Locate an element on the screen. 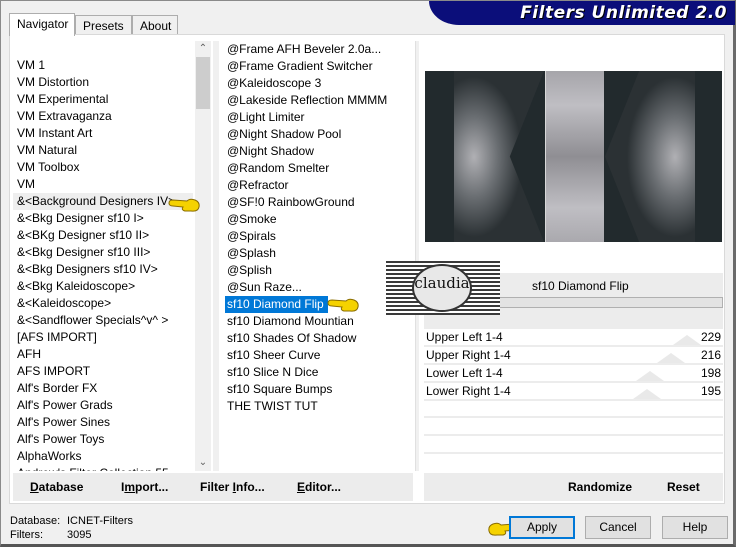  item-label: sf10 Square Bumps is located at coordinates (280, 389).